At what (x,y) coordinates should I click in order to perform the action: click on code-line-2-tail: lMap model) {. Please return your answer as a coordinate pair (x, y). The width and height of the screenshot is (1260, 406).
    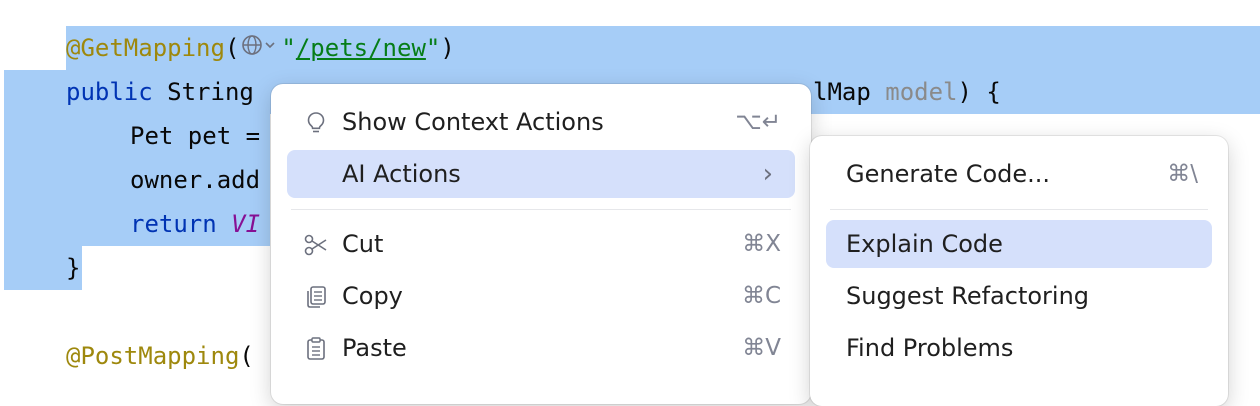
    Looking at the image, I should click on (907, 92).